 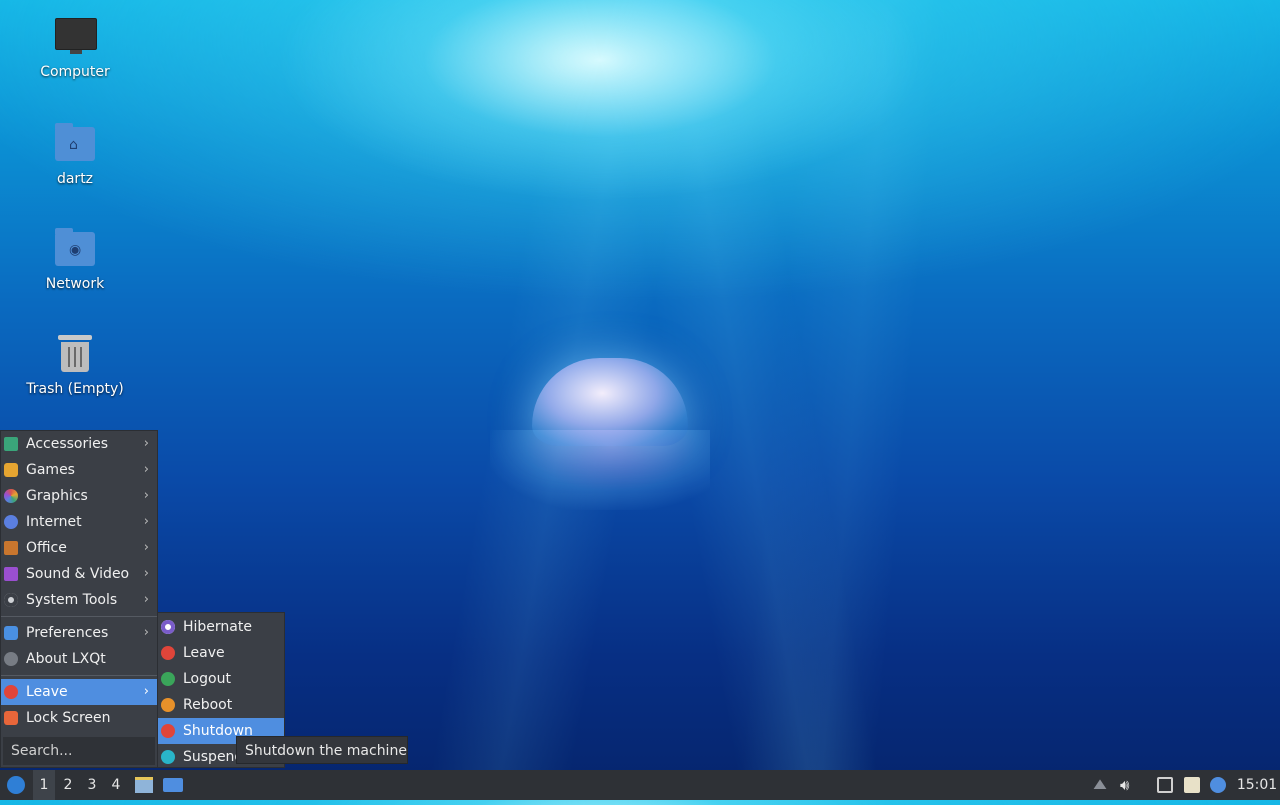 What do you see at coordinates (322, 750) in the screenshot?
I see `shutdown-tooltip: Shutdown the machine` at bounding box center [322, 750].